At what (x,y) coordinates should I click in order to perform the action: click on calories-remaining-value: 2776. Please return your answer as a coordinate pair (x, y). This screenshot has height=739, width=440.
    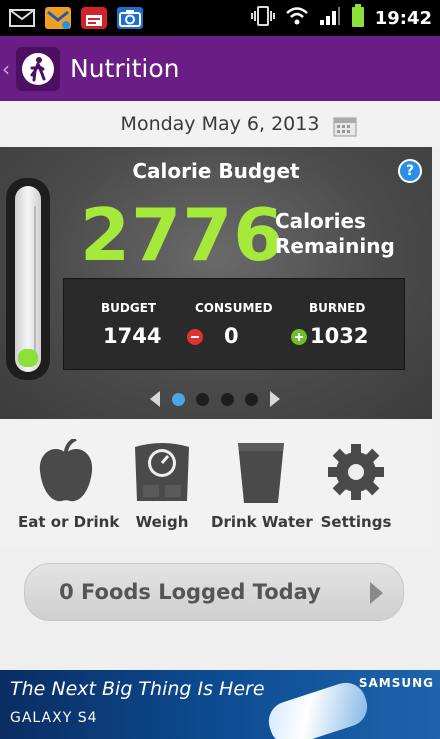
    Looking at the image, I should click on (182, 235).